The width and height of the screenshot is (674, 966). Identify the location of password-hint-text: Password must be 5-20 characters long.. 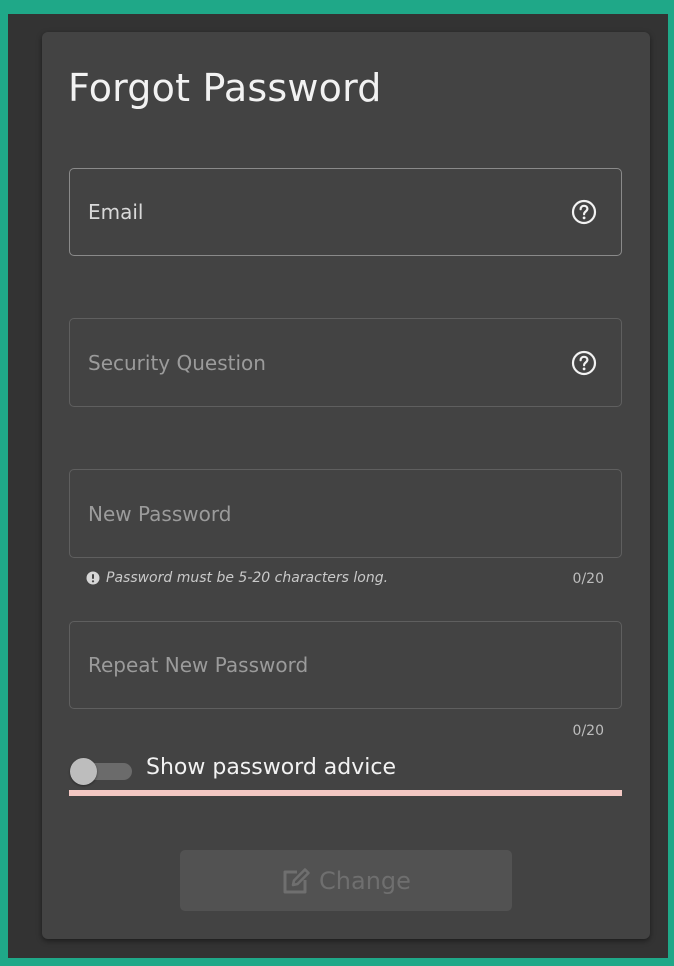
(247, 578).